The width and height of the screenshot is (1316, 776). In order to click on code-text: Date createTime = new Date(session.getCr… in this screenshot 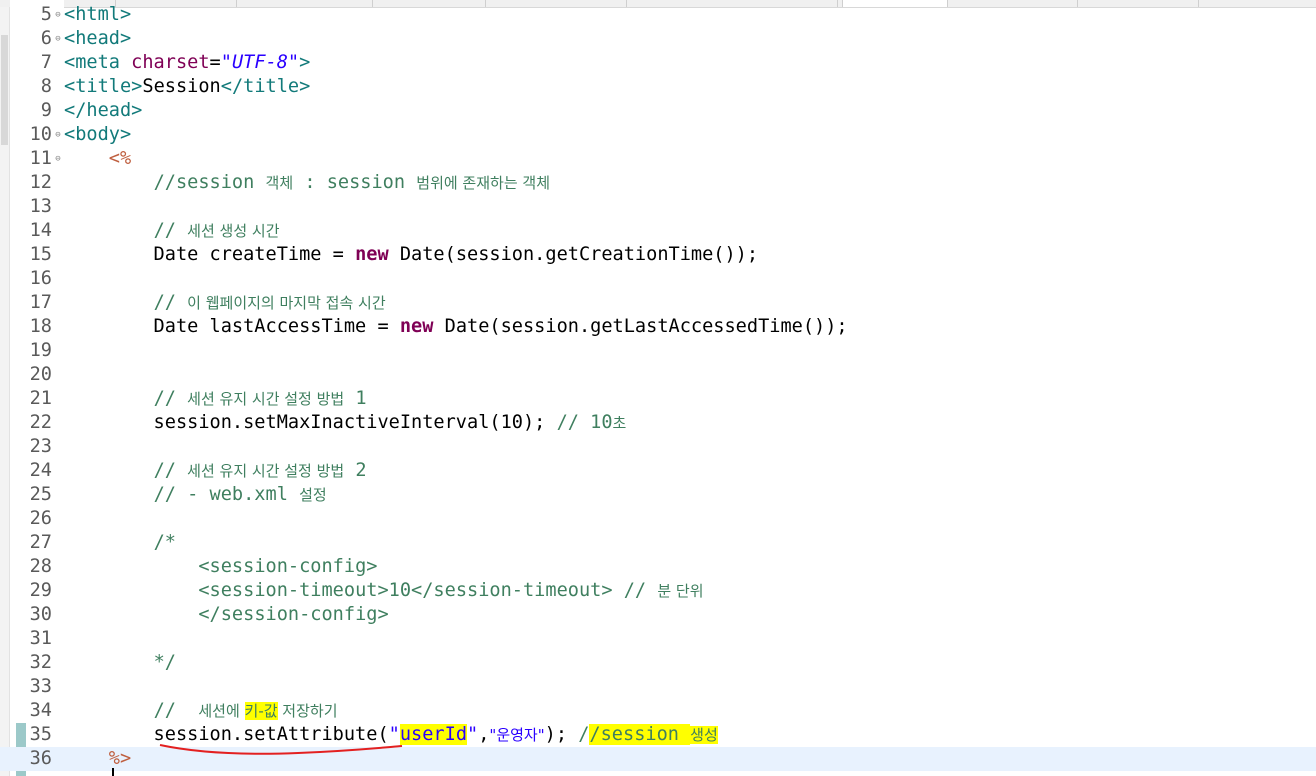, I will do `click(411, 255)`.